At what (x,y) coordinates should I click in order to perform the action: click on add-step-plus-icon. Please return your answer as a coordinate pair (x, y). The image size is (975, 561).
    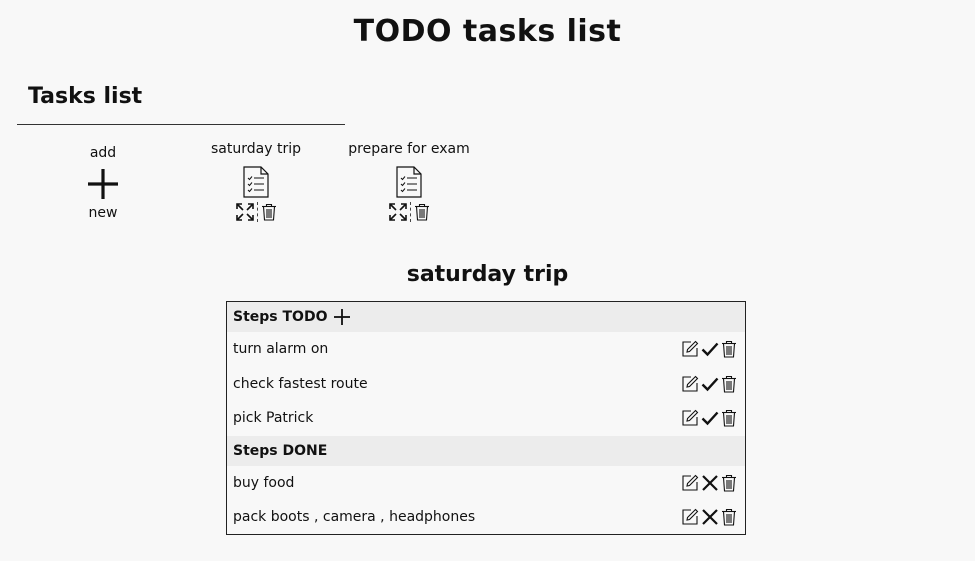
    Looking at the image, I should click on (342, 317).